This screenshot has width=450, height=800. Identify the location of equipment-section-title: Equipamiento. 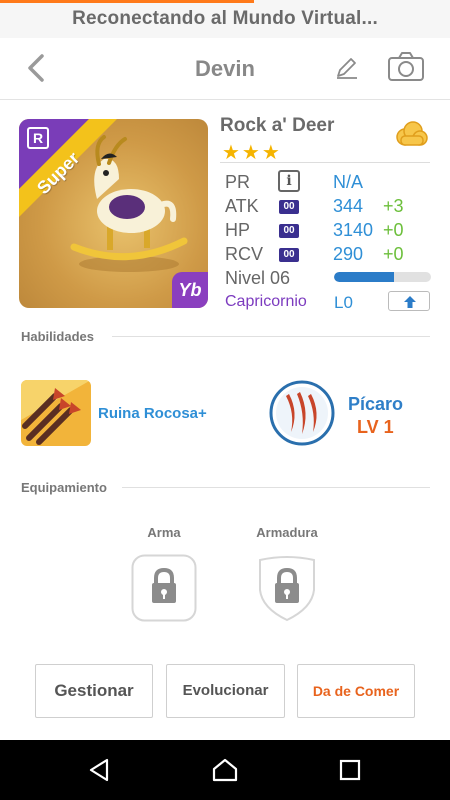
(64, 487).